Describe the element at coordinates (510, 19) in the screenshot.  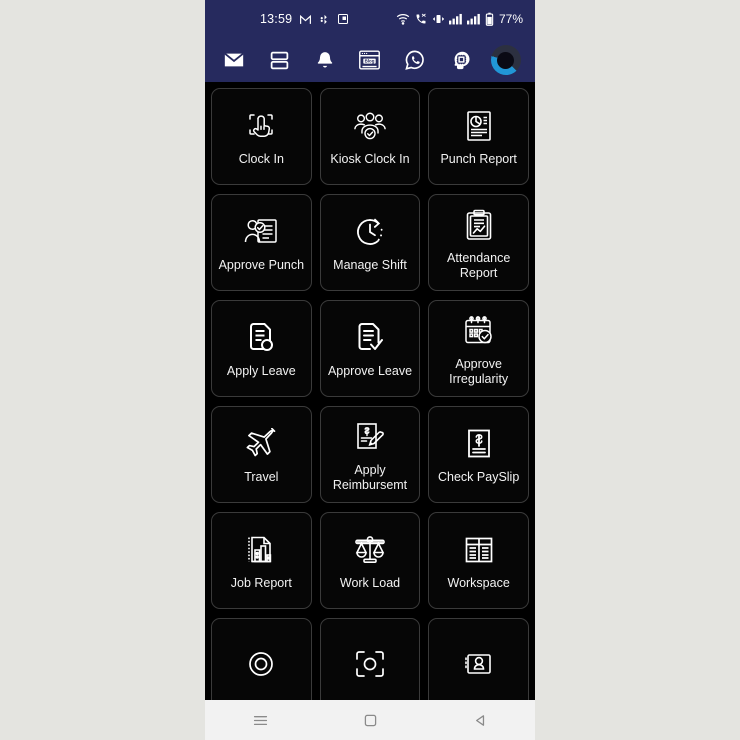
I see `battery-percent: 77%` at that location.